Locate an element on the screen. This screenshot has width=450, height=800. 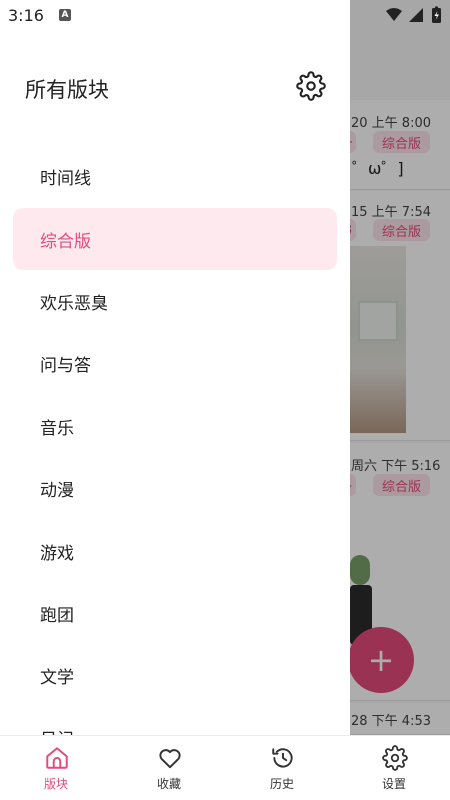
board-item-literature: 文学 is located at coordinates (175, 675).